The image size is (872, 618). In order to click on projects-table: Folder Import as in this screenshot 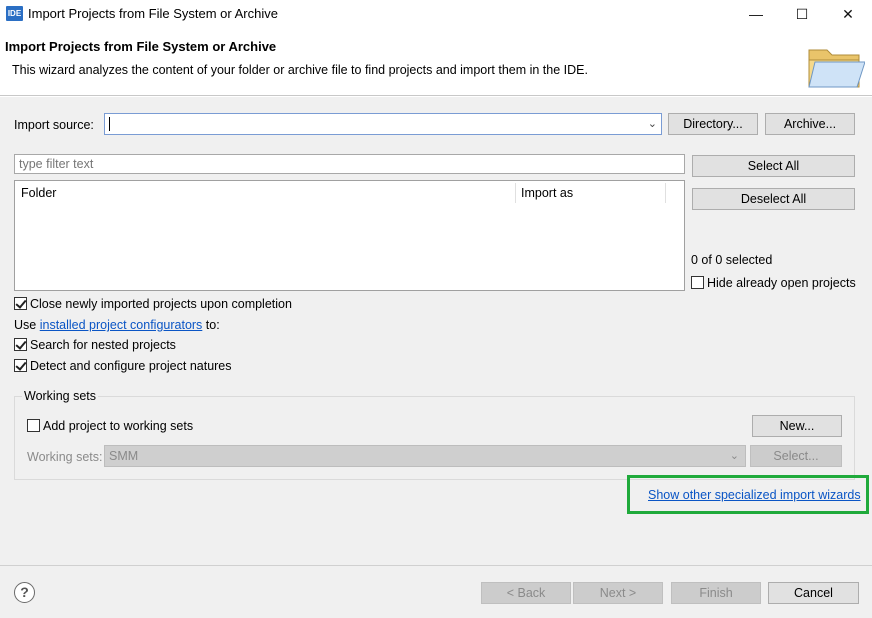, I will do `click(349, 235)`.